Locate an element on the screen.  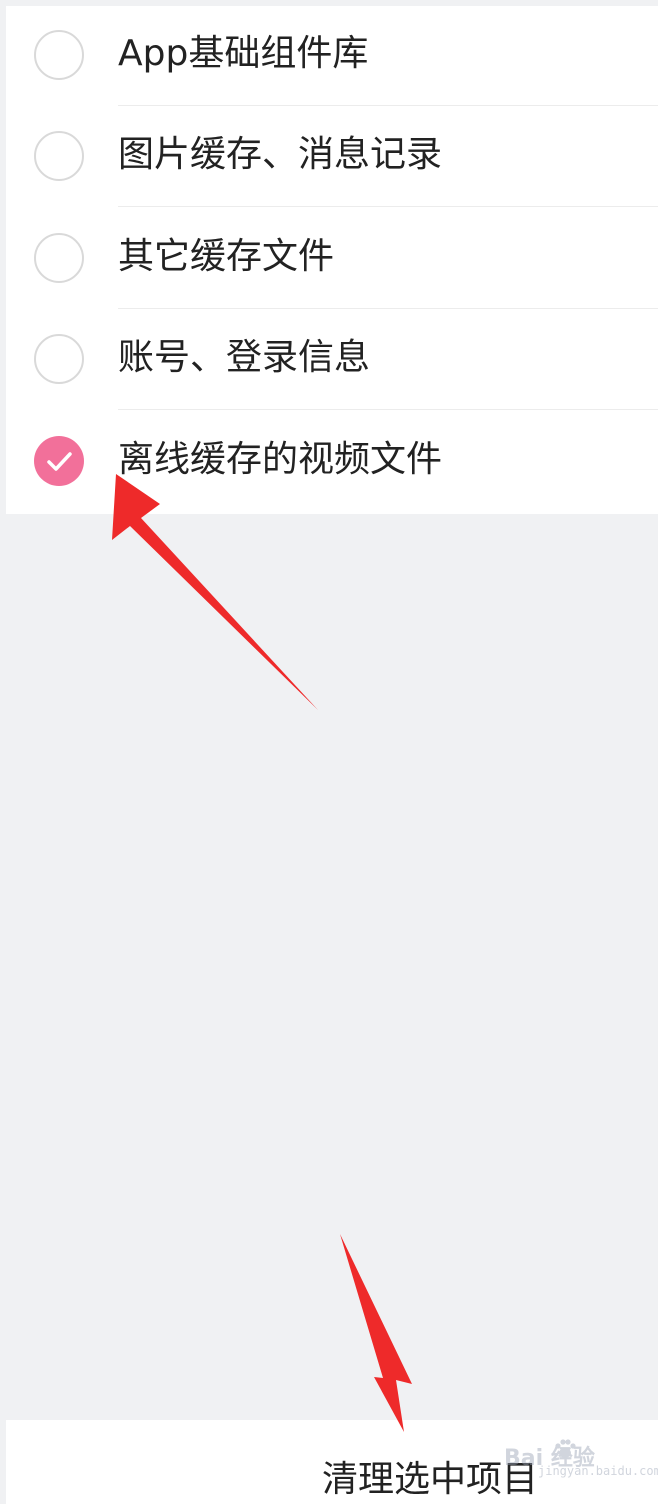
baidu-jingyan-watermark: Bai 经验 jingyan.baidu.com is located at coordinates (578, 1456).